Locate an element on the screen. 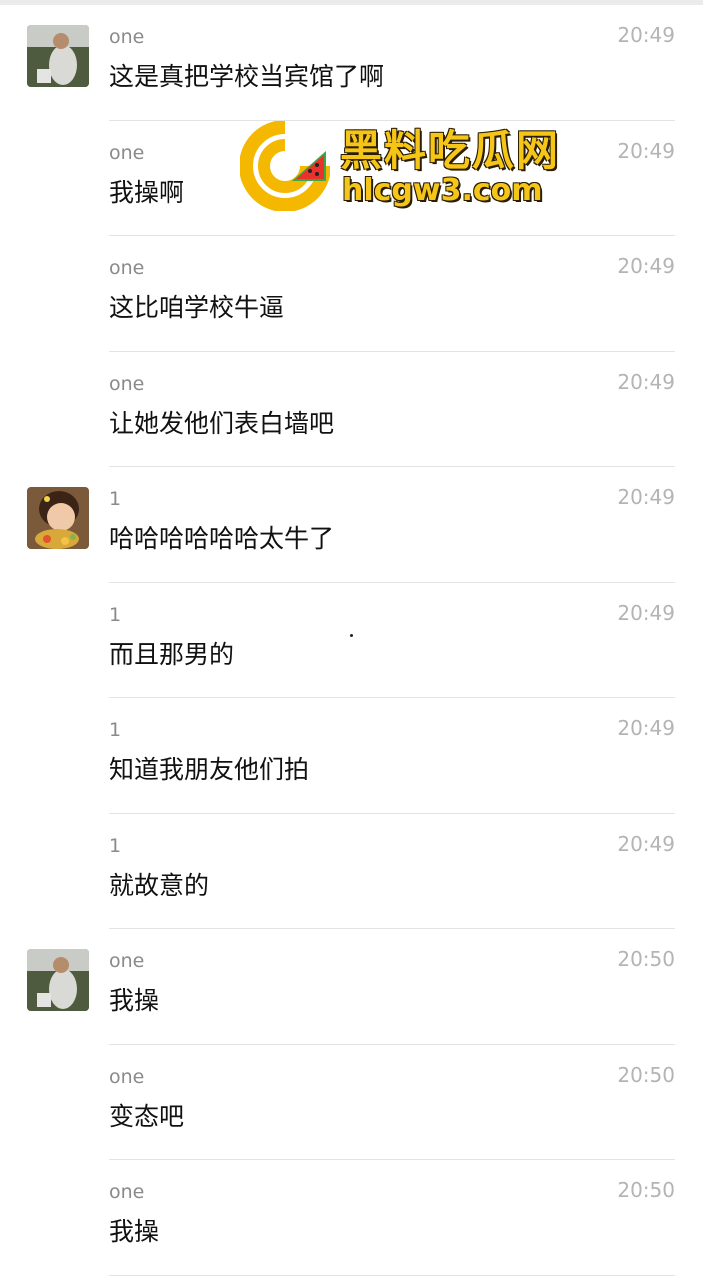 This screenshot has width=703, height=1280. message-text: 哈哈哈哈哈哈太牛了 is located at coordinates (222, 538).